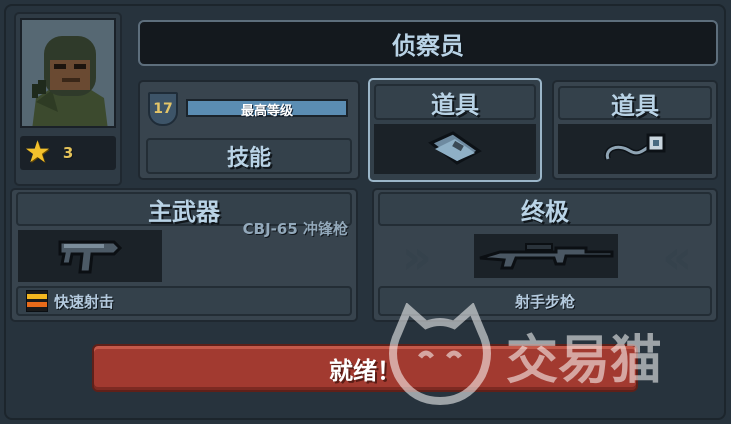 The width and height of the screenshot is (731, 424). I want to click on chevron-right-icon: », so click(417, 257).